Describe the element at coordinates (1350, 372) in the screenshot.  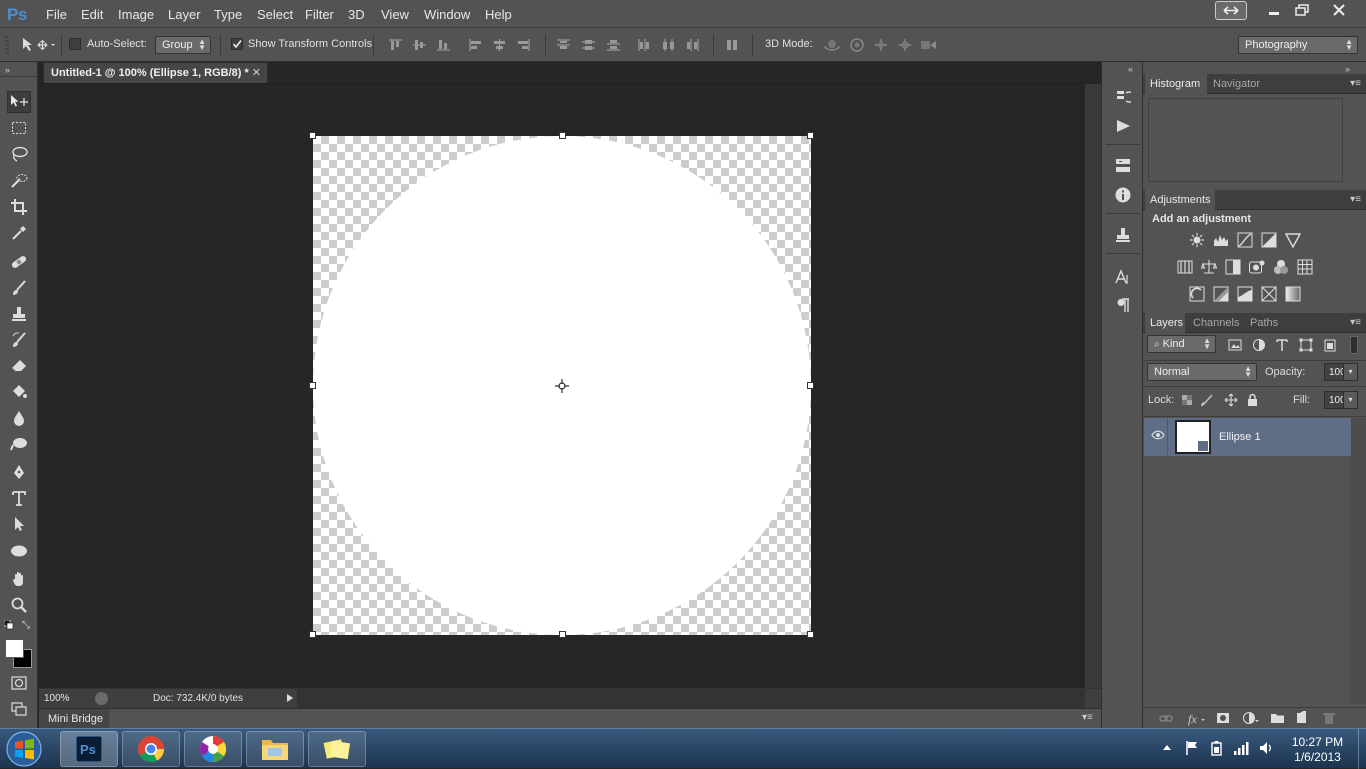
I see `opacity-dropdown-arrow-icon: ▾` at that location.